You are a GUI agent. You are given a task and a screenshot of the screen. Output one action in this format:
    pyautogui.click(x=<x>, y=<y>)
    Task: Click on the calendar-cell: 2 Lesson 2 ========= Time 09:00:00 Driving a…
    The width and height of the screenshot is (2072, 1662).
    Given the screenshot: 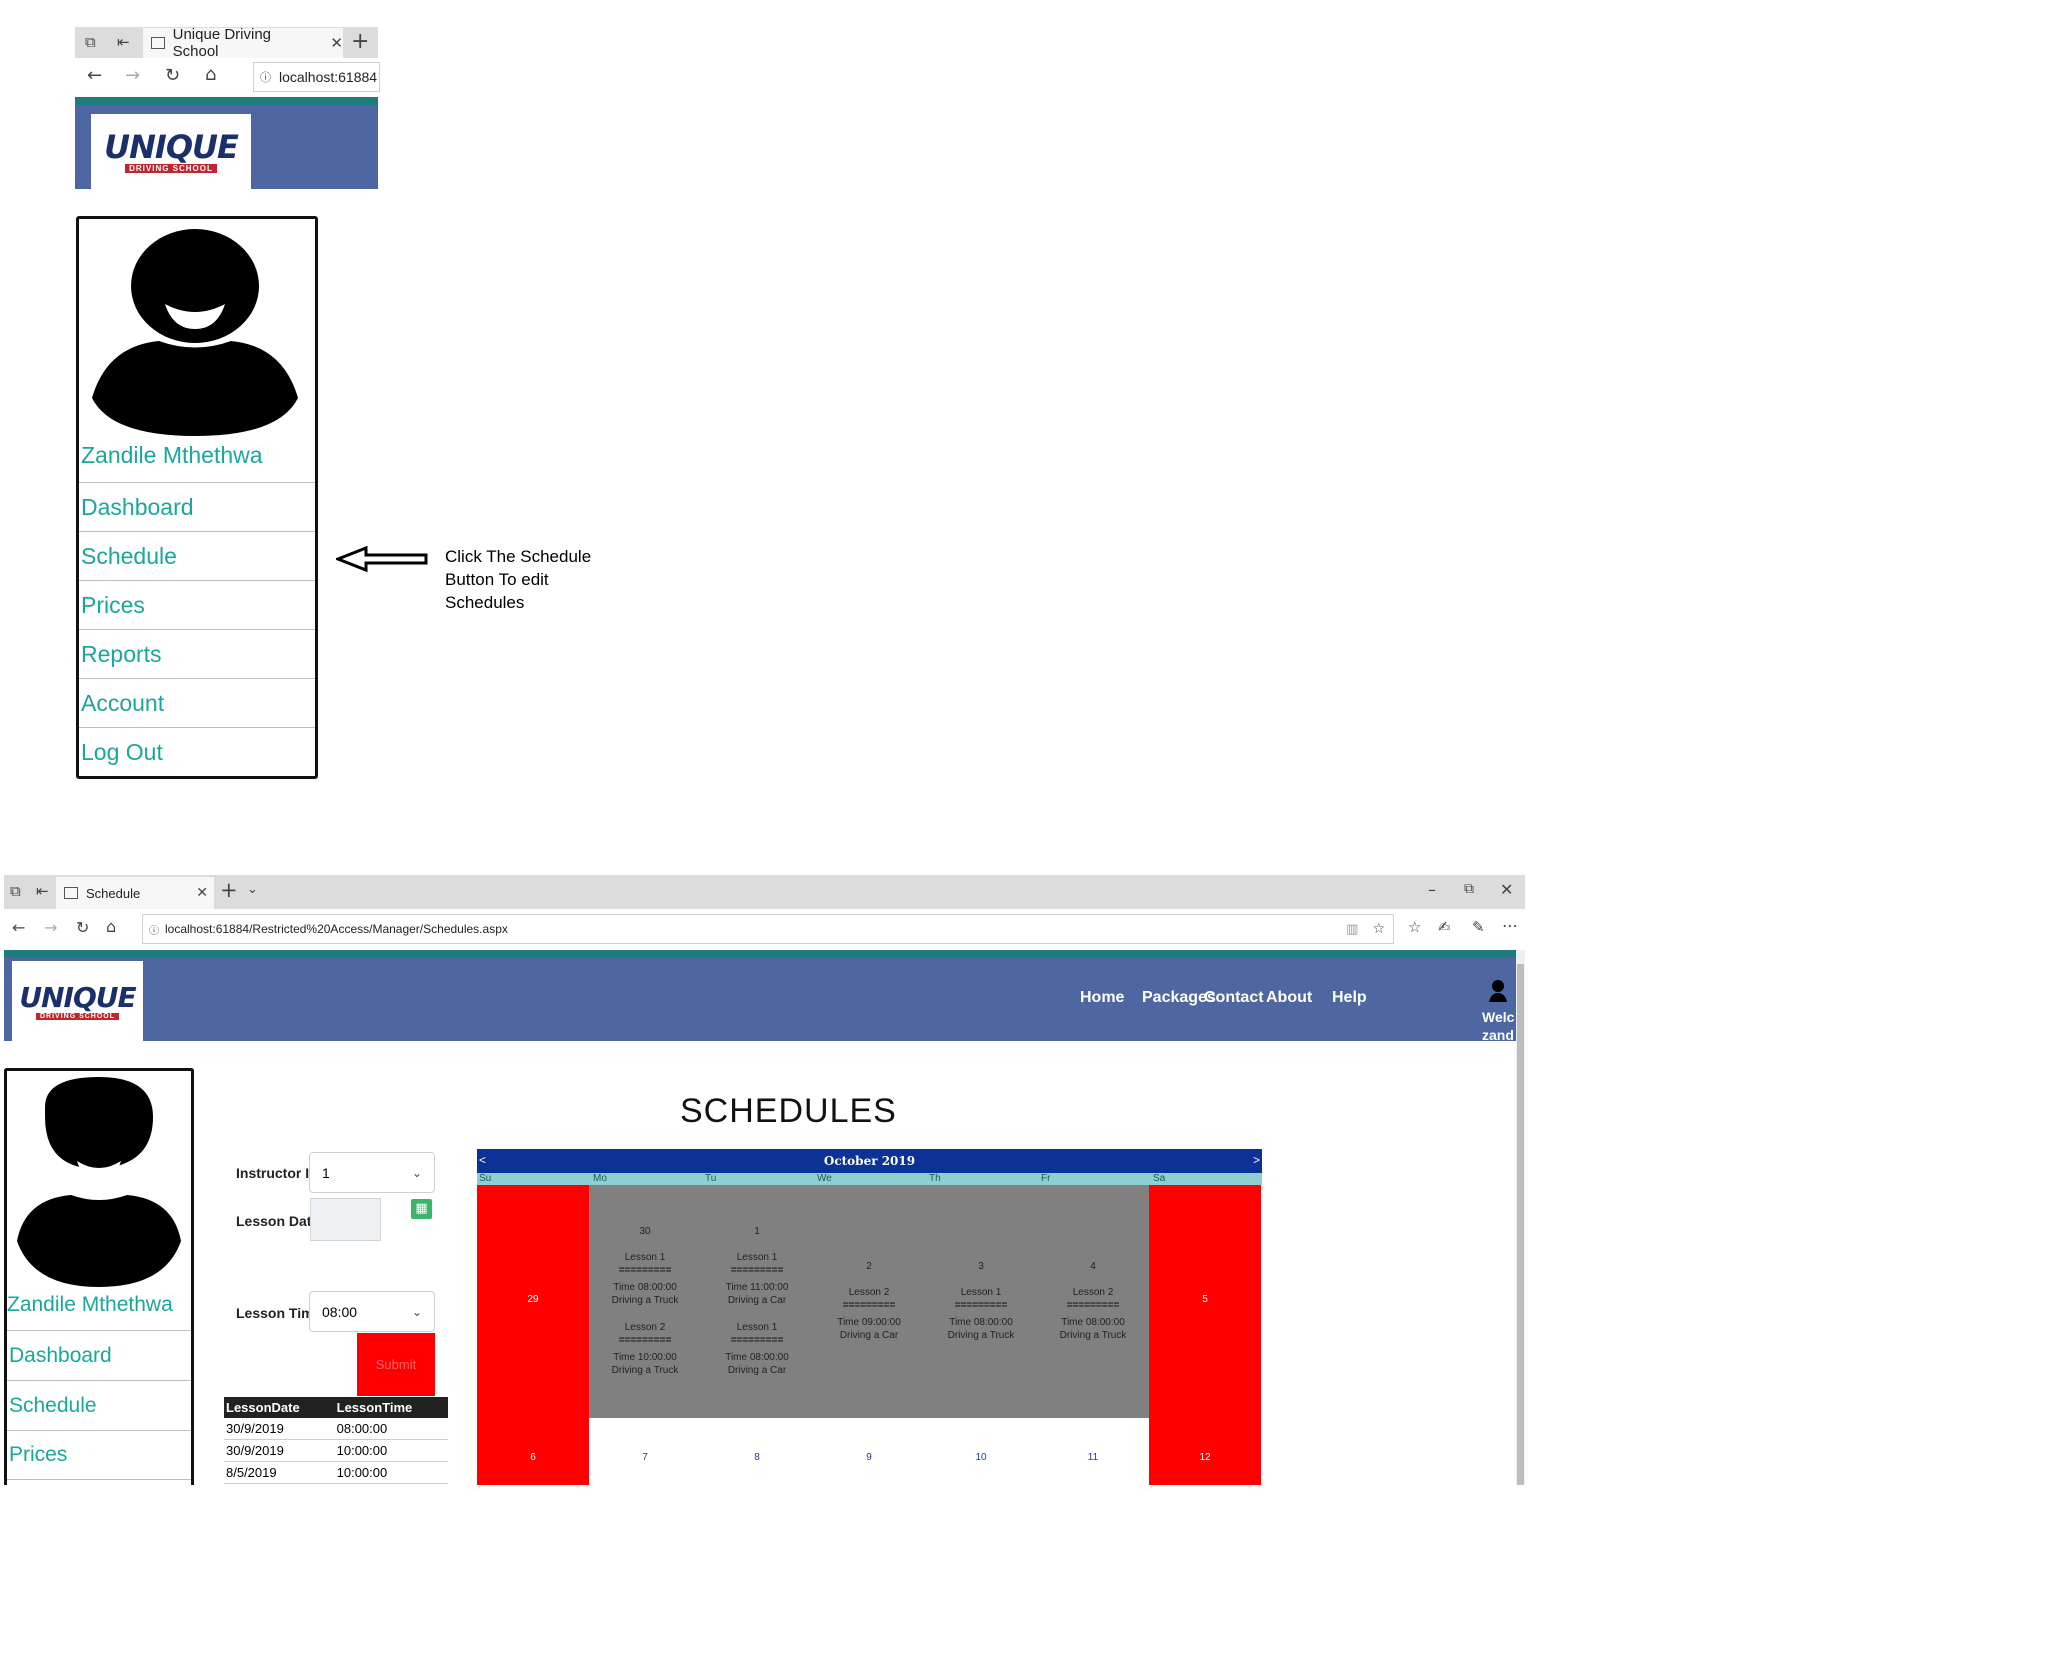 What is the action you would take?
    pyautogui.click(x=869, y=1301)
    